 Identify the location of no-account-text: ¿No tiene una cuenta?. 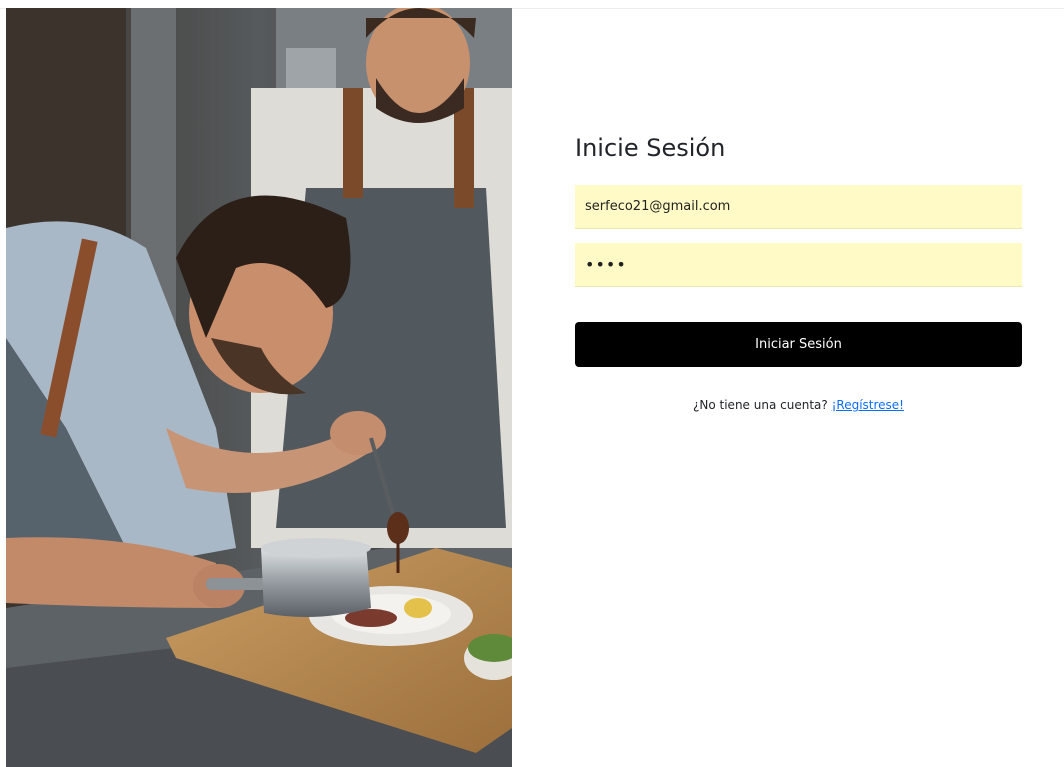
(760, 405).